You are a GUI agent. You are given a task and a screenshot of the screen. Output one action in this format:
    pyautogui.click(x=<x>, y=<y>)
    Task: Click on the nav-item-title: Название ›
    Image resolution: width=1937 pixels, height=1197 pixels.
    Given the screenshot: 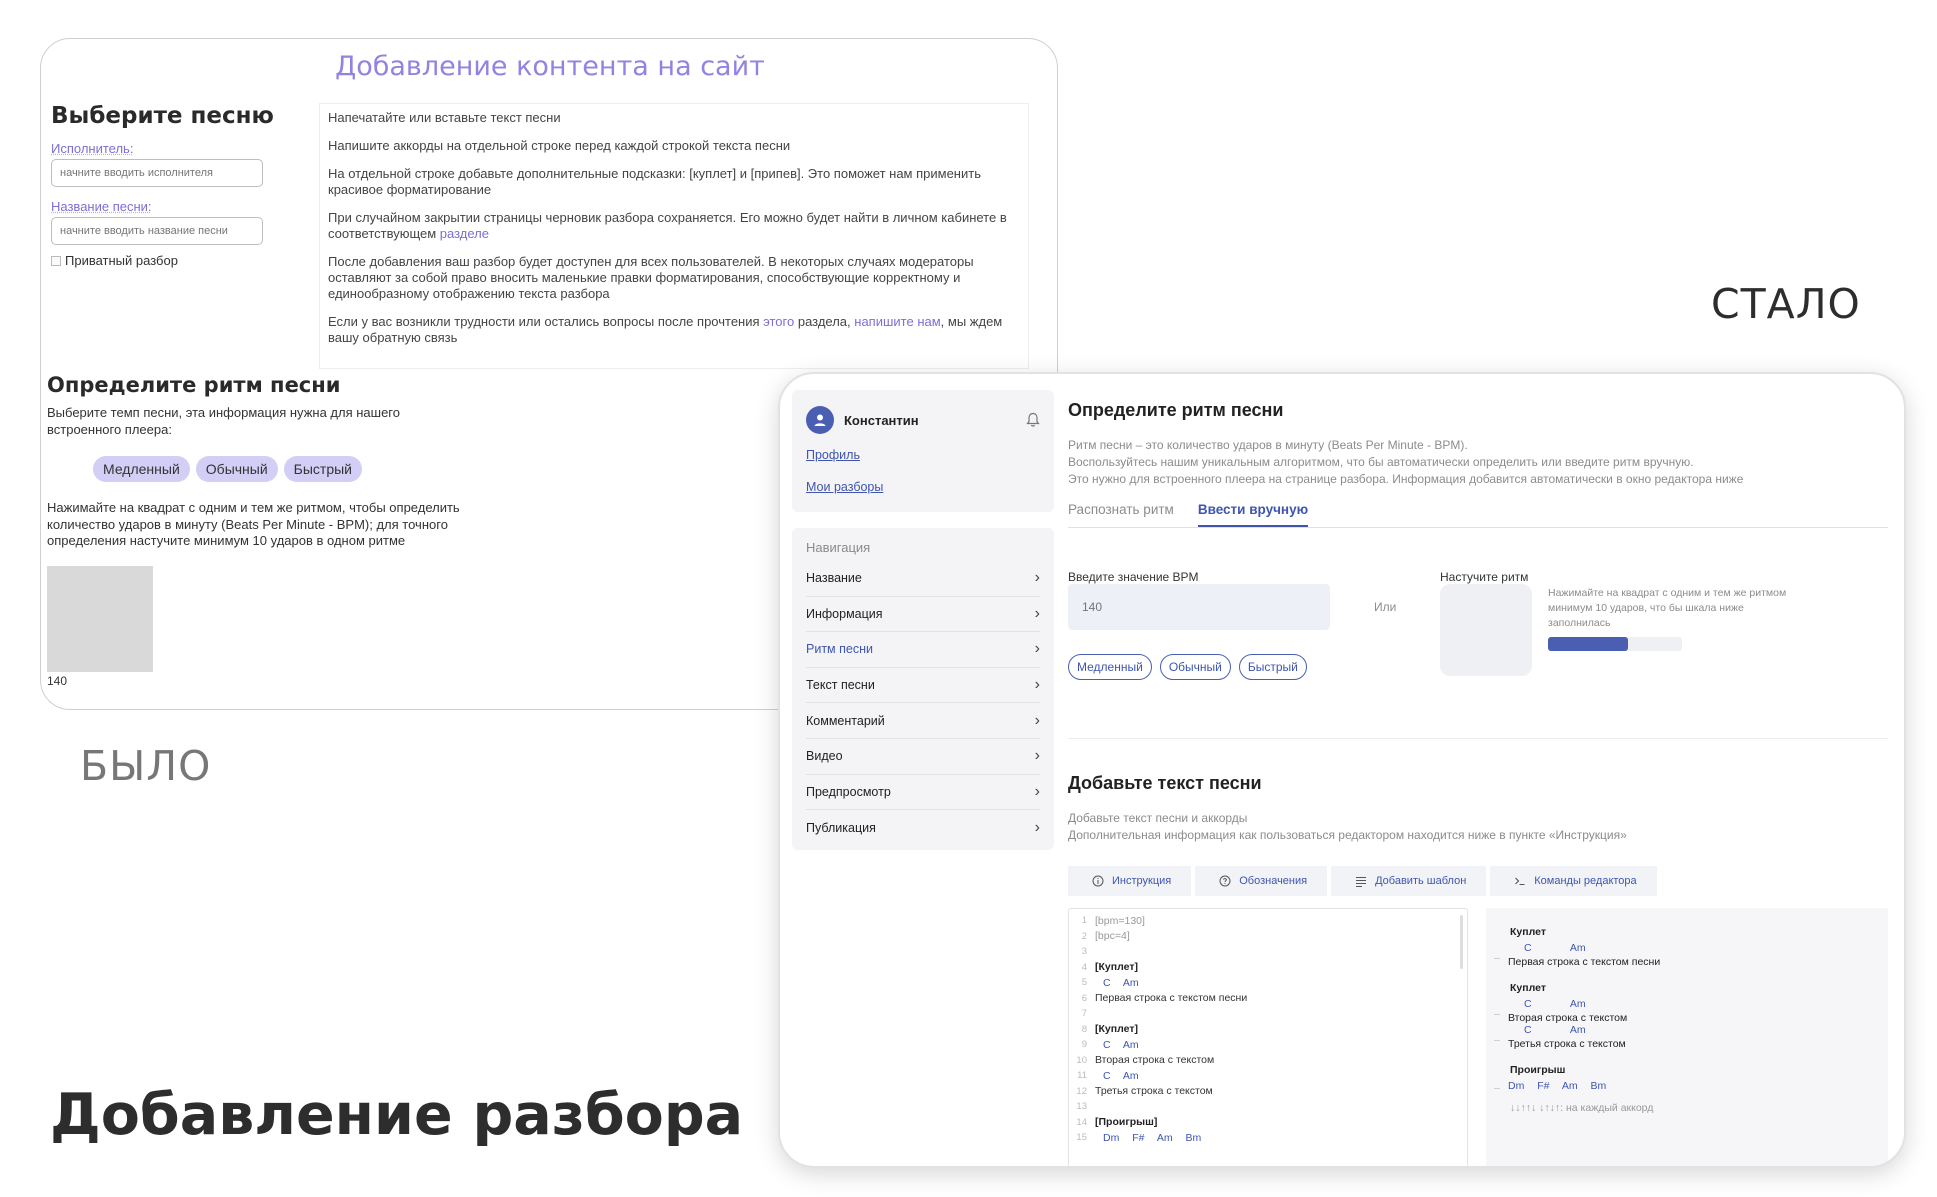 What is the action you would take?
    pyautogui.click(x=923, y=579)
    